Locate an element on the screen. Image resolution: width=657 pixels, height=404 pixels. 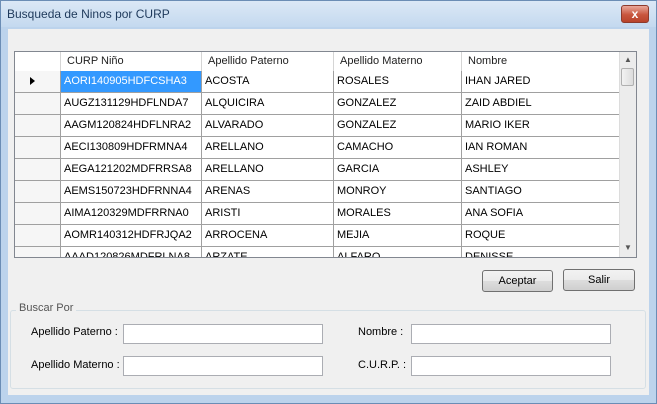
nombre-input is located at coordinates (511, 334).